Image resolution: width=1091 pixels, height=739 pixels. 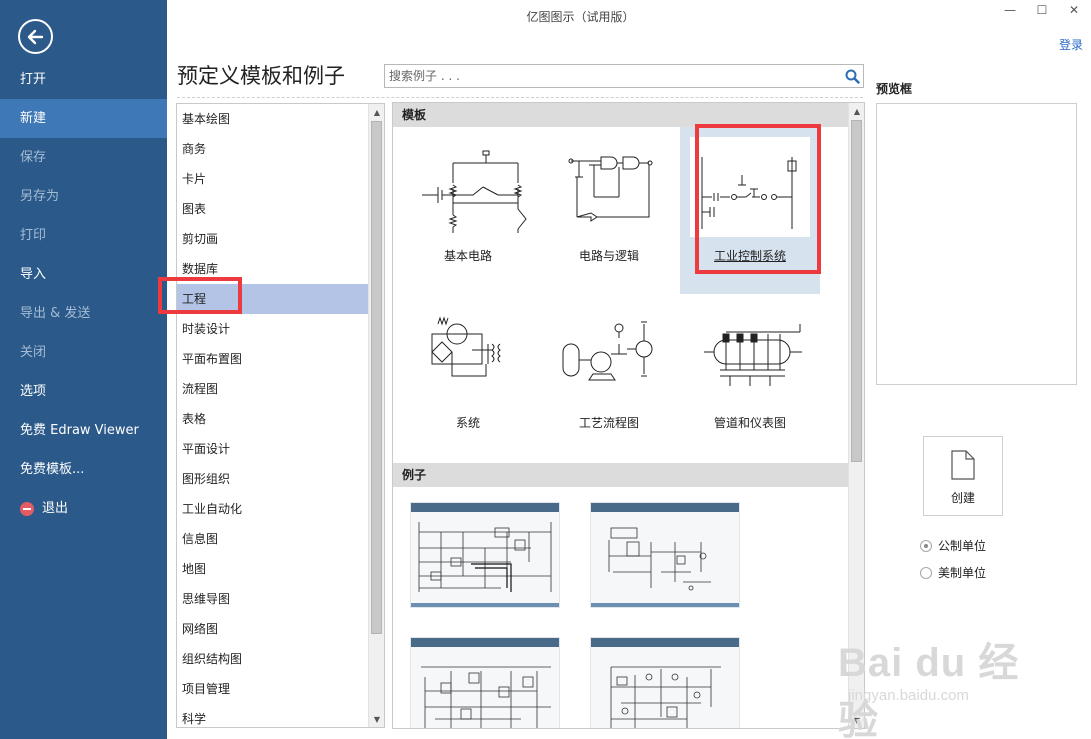 What do you see at coordinates (976, 244) in the screenshot?
I see `preview-box` at bounding box center [976, 244].